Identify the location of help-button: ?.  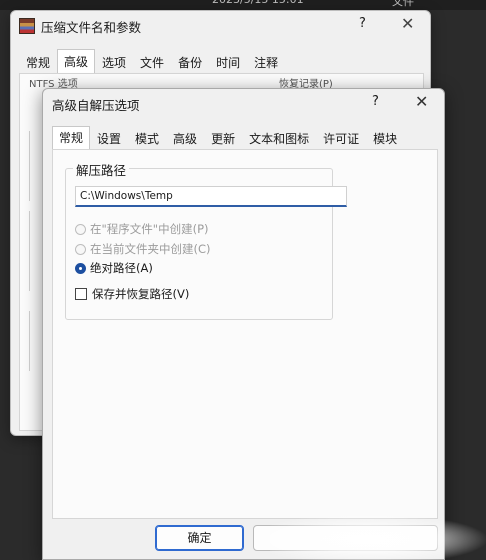
(375, 101).